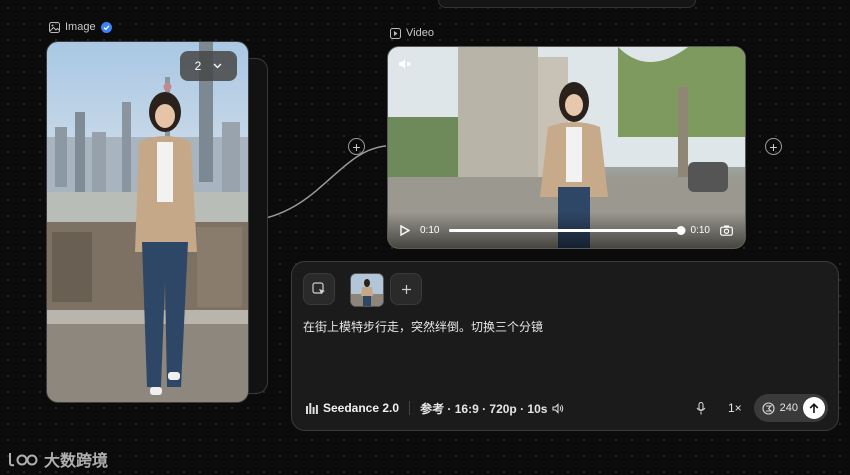 The image size is (850, 475). Describe the element at coordinates (423, 326) in the screenshot. I see `prompt-input: 在街上模特步行走，突然绊倒。切换三个分镜` at that location.